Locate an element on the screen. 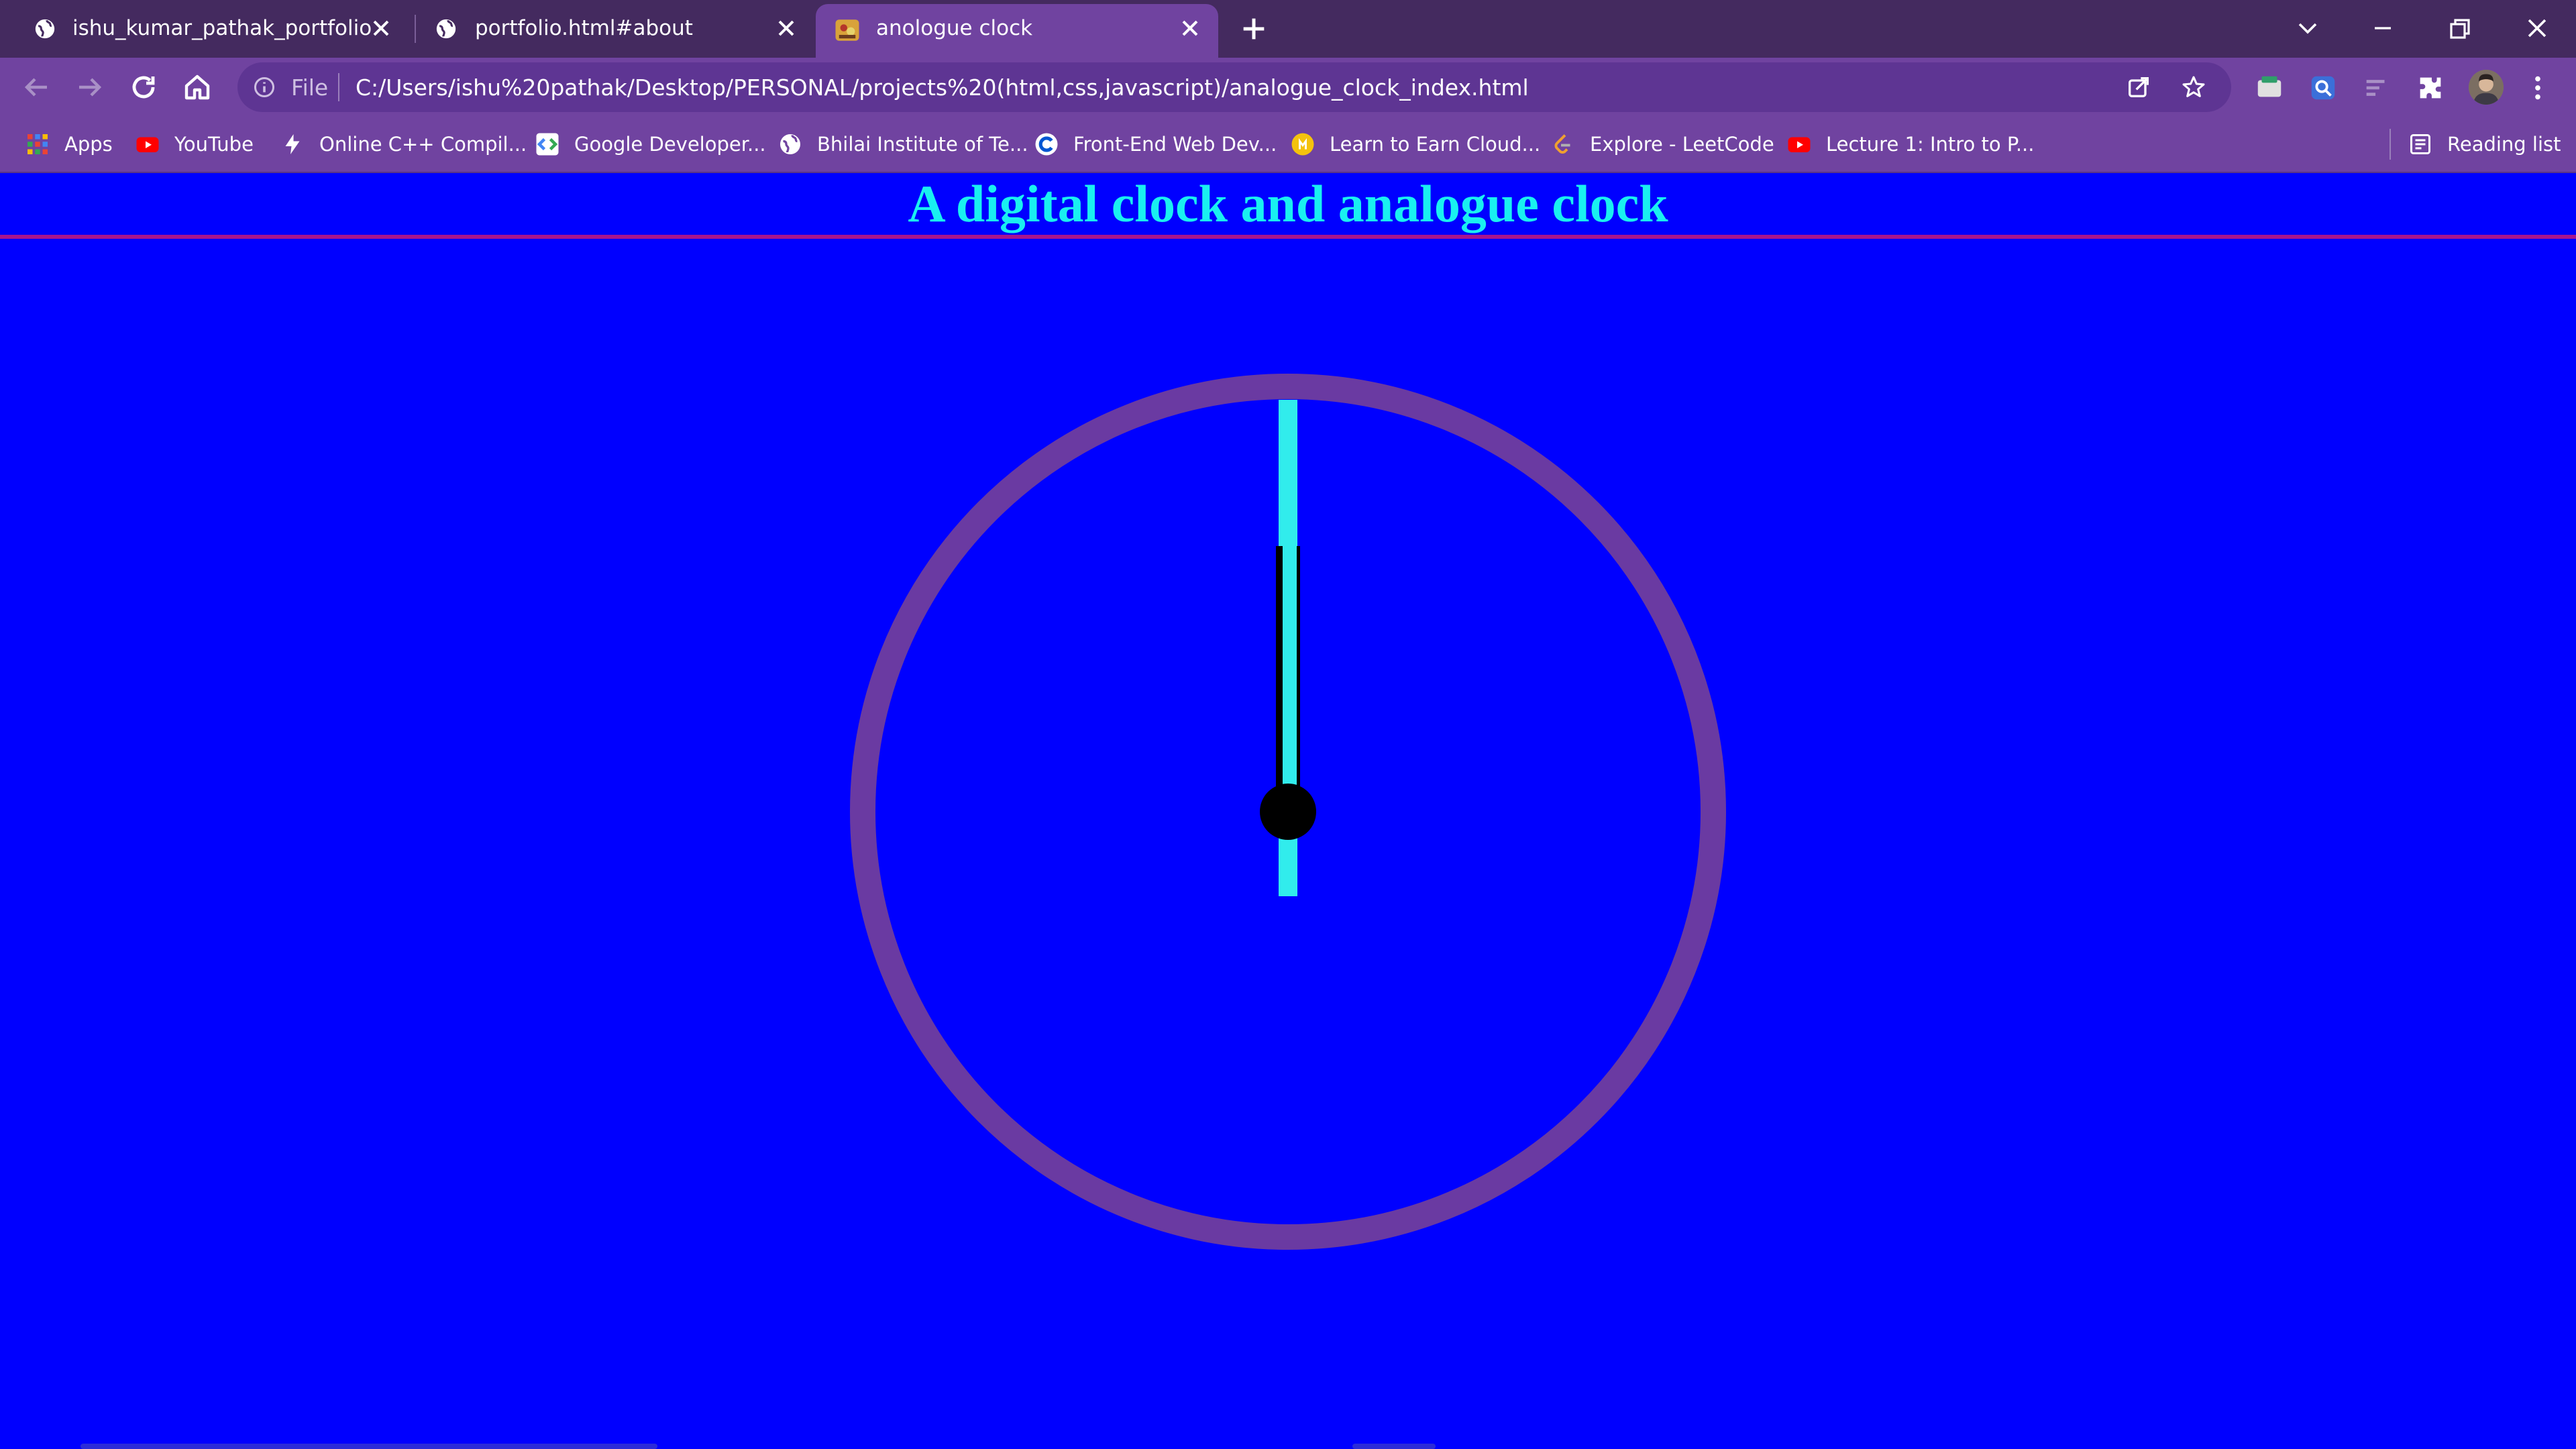 Image resolution: width=2576 pixels, height=1449 pixels. coin-icon is located at coordinates (1302, 144).